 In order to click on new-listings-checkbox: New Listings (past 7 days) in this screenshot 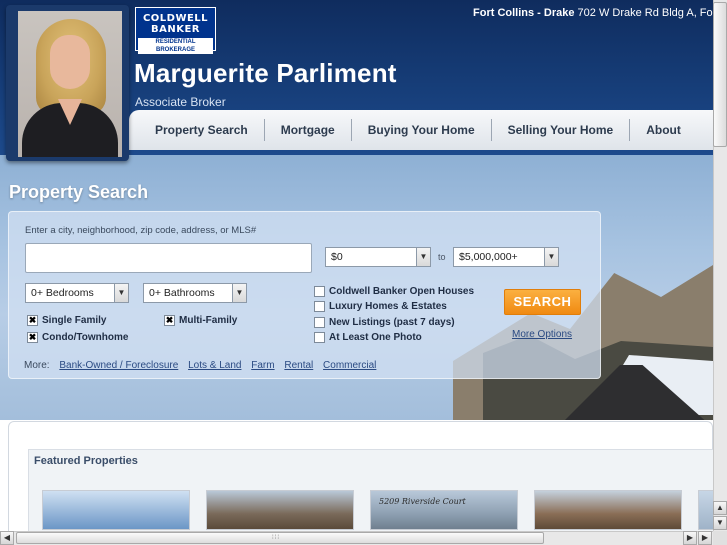, I will do `click(384, 322)`.